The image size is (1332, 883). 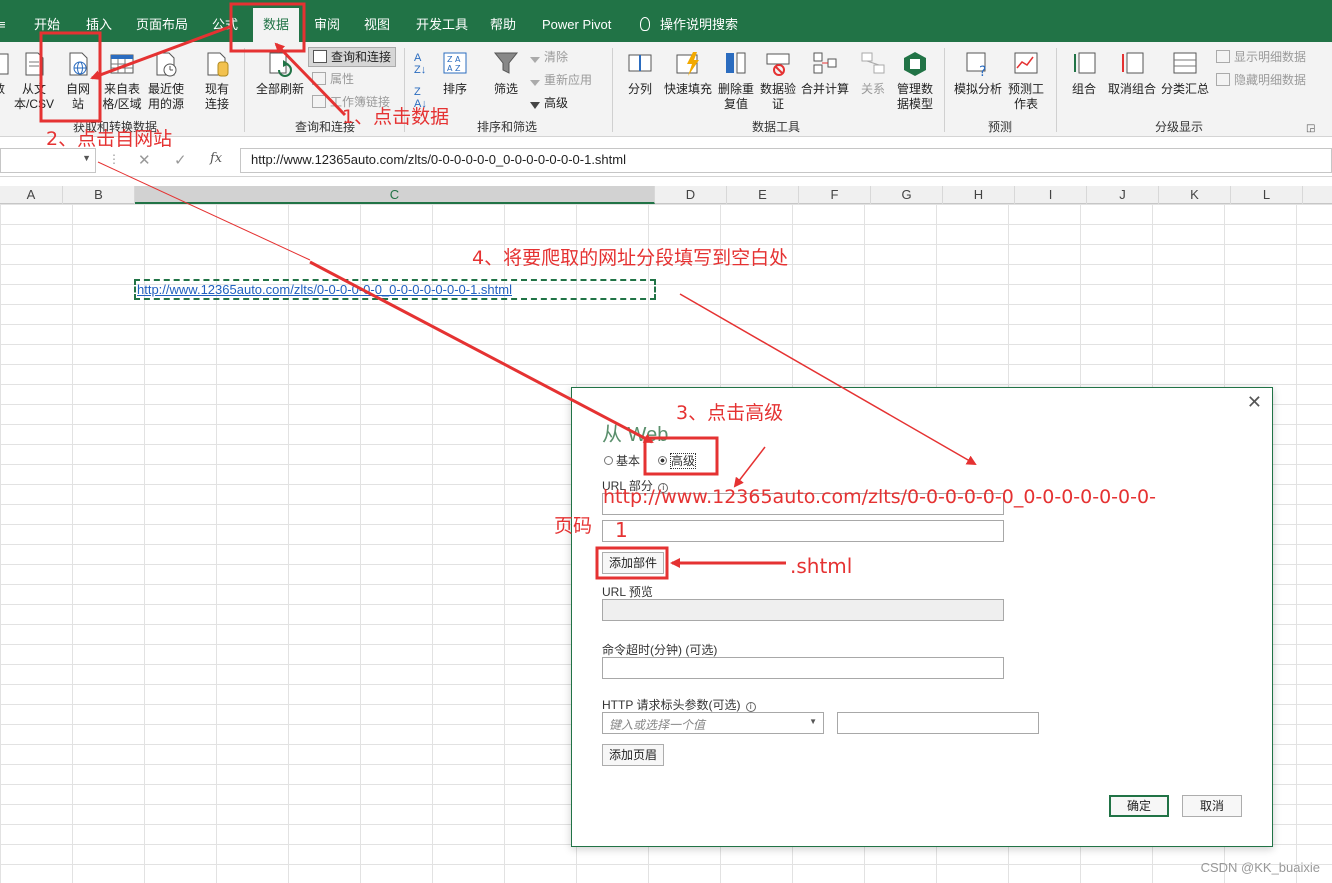 I want to click on from-web-label: 自网站, so click(x=78, y=96).